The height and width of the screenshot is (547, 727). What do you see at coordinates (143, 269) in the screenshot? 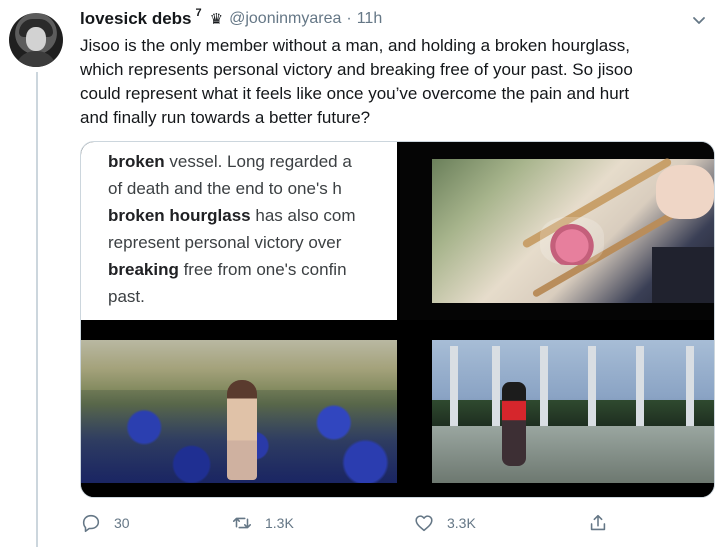
I see `quote-bold: breaking` at bounding box center [143, 269].